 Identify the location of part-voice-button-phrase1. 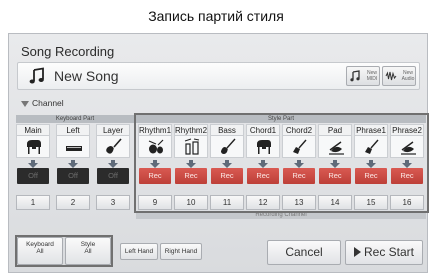
(371, 147).